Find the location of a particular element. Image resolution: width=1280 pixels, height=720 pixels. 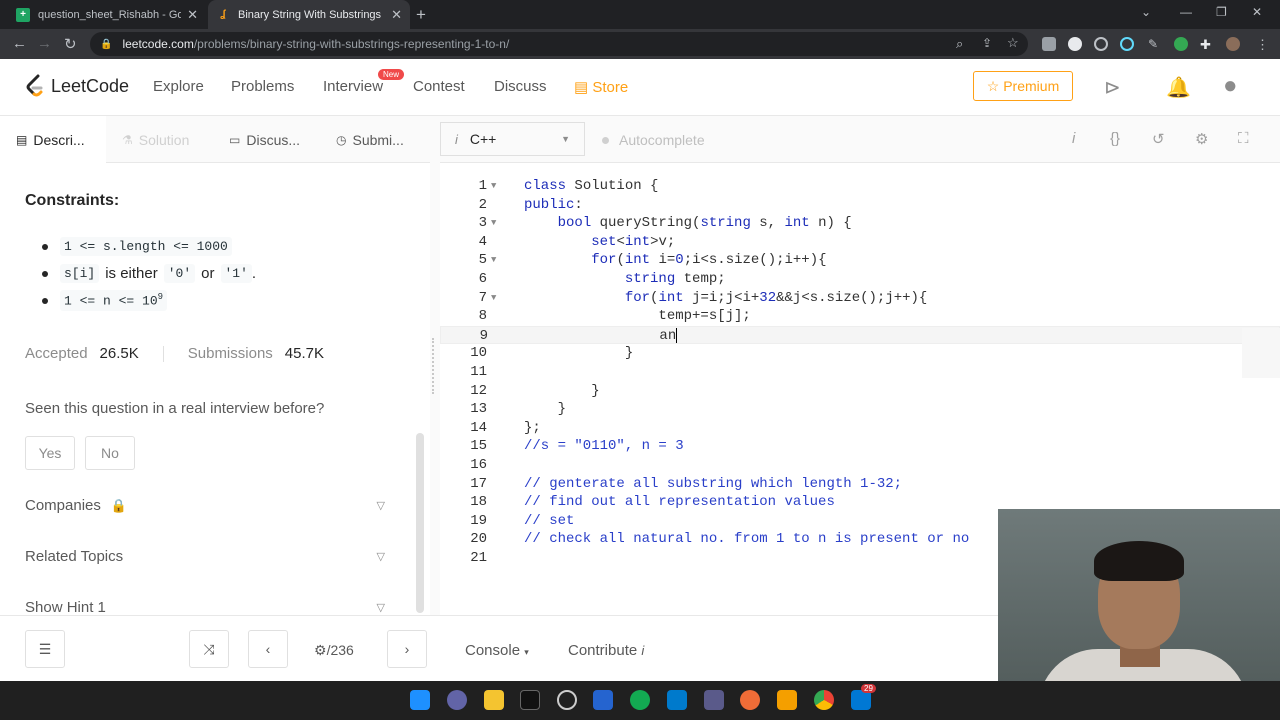

maximize-button: ❐ is located at coordinates (1221, 12).